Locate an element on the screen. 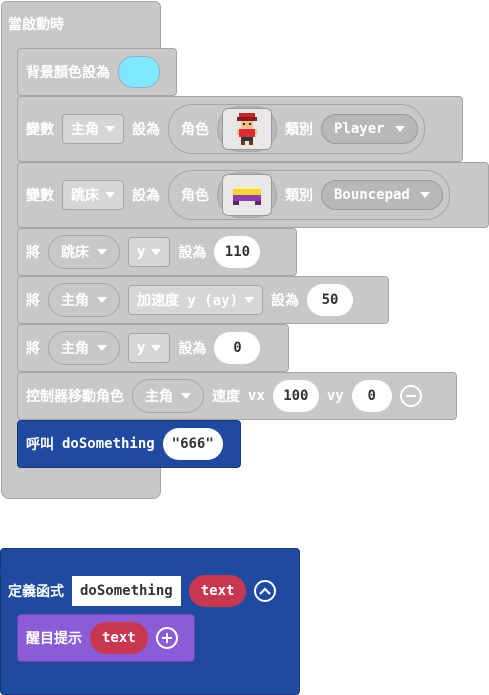 This screenshot has width=489, height=695. add-argument-icon is located at coordinates (166, 638).